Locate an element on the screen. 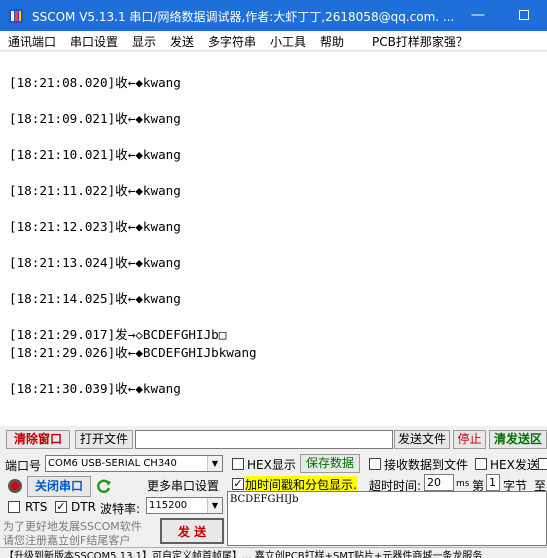  more-settings-link: 更多串口设置 is located at coordinates (183, 485).